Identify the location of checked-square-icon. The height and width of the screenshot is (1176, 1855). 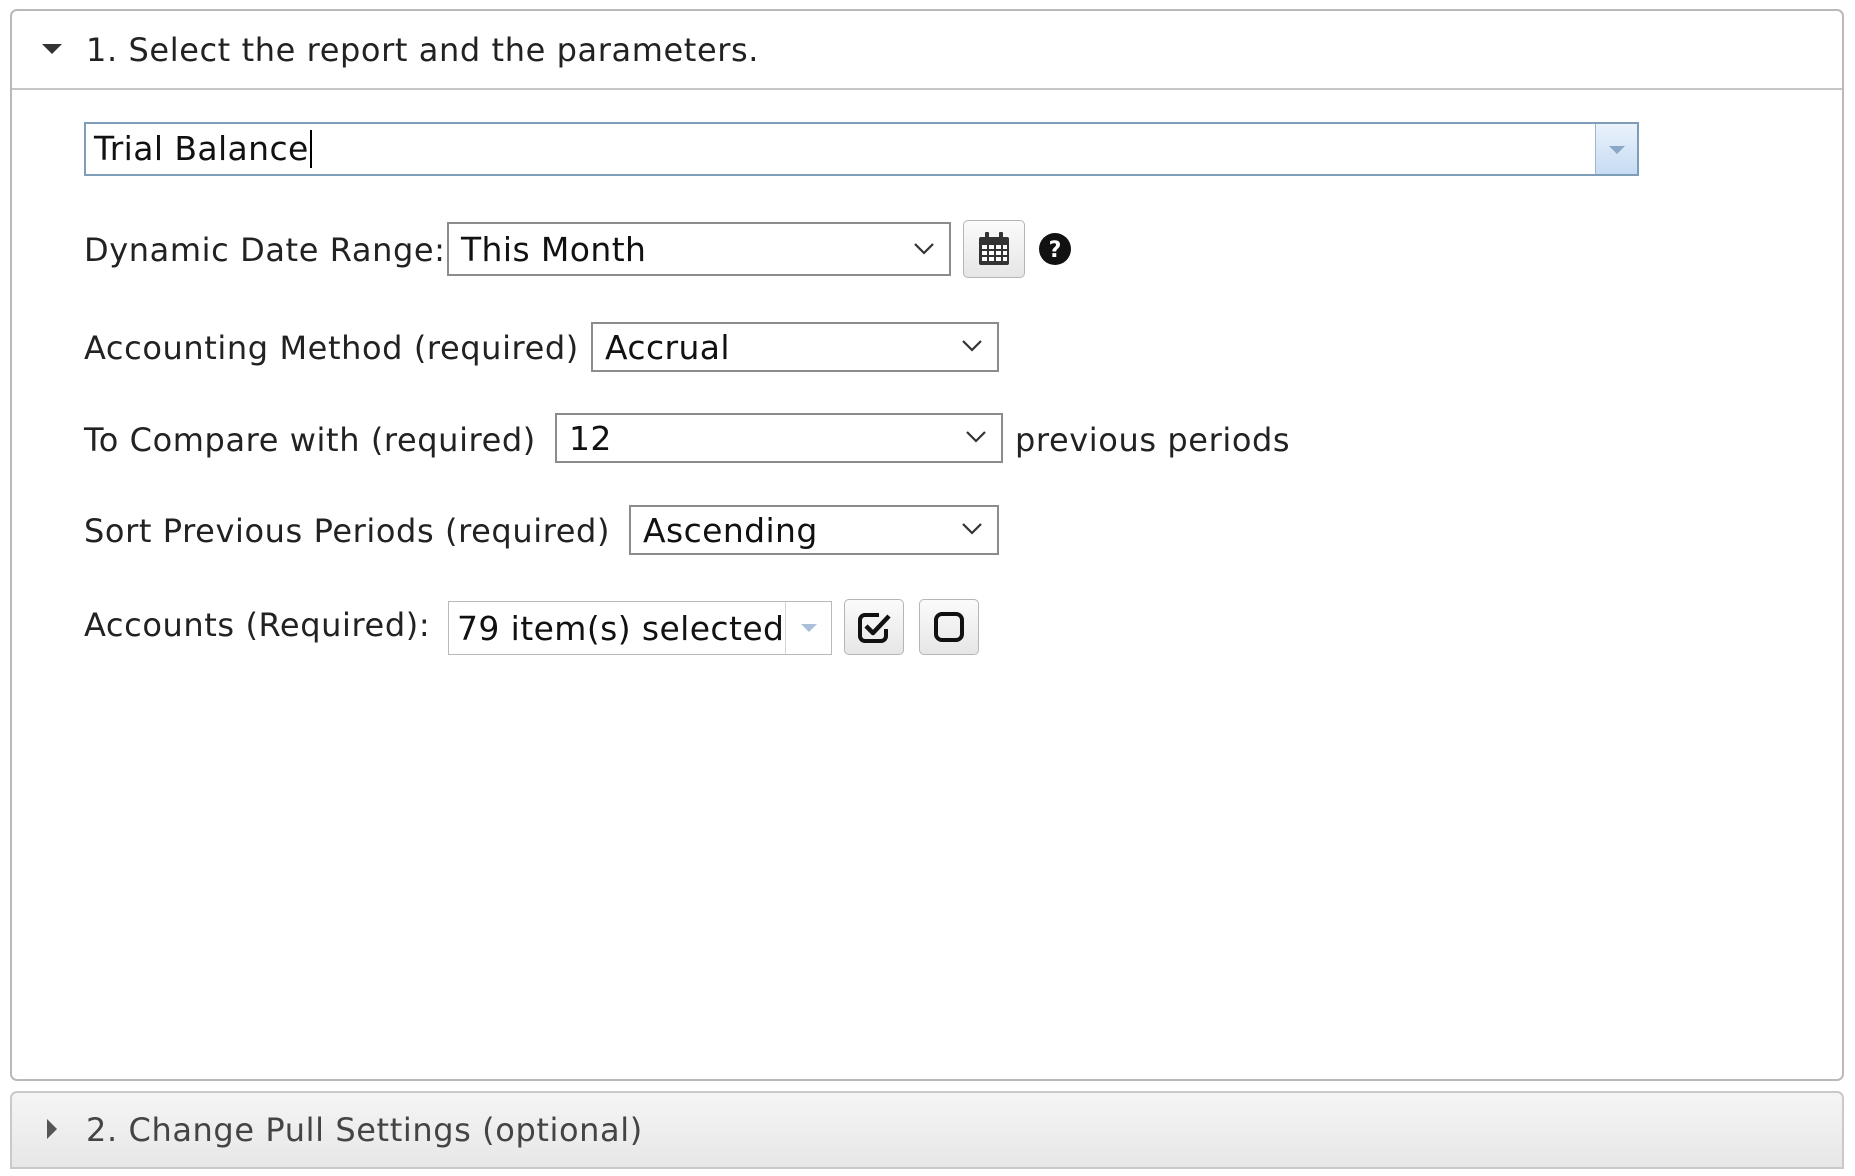
(874, 628).